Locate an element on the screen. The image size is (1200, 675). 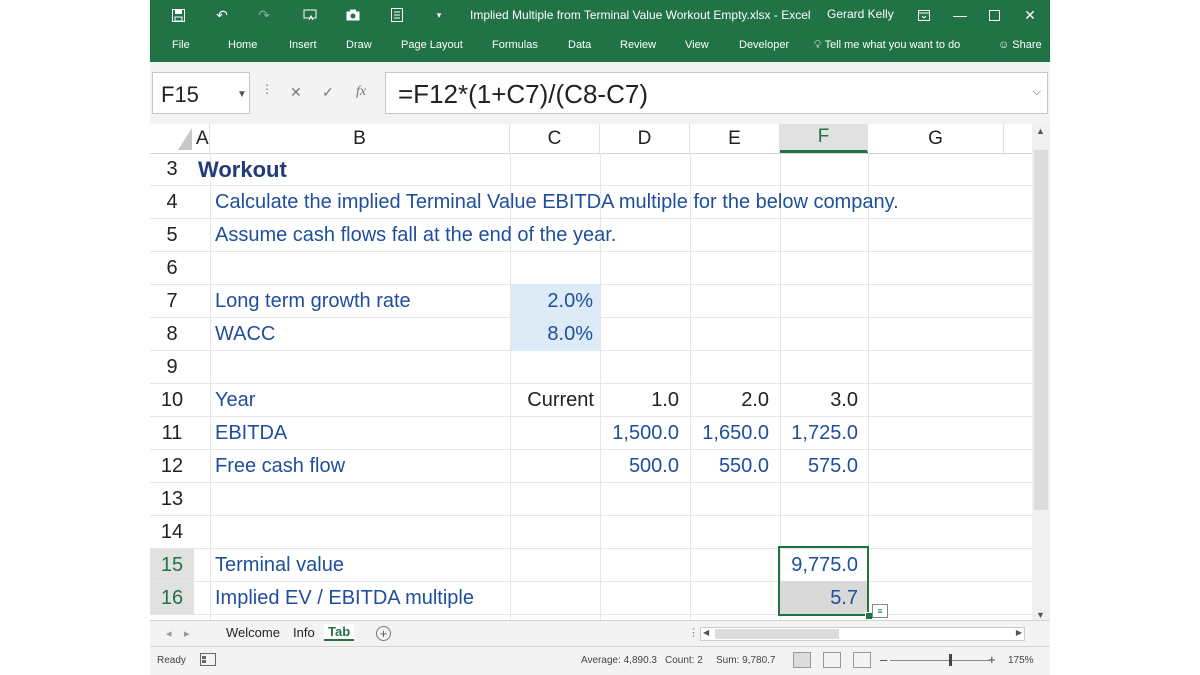
column-header-d: D is located at coordinates (645, 138).